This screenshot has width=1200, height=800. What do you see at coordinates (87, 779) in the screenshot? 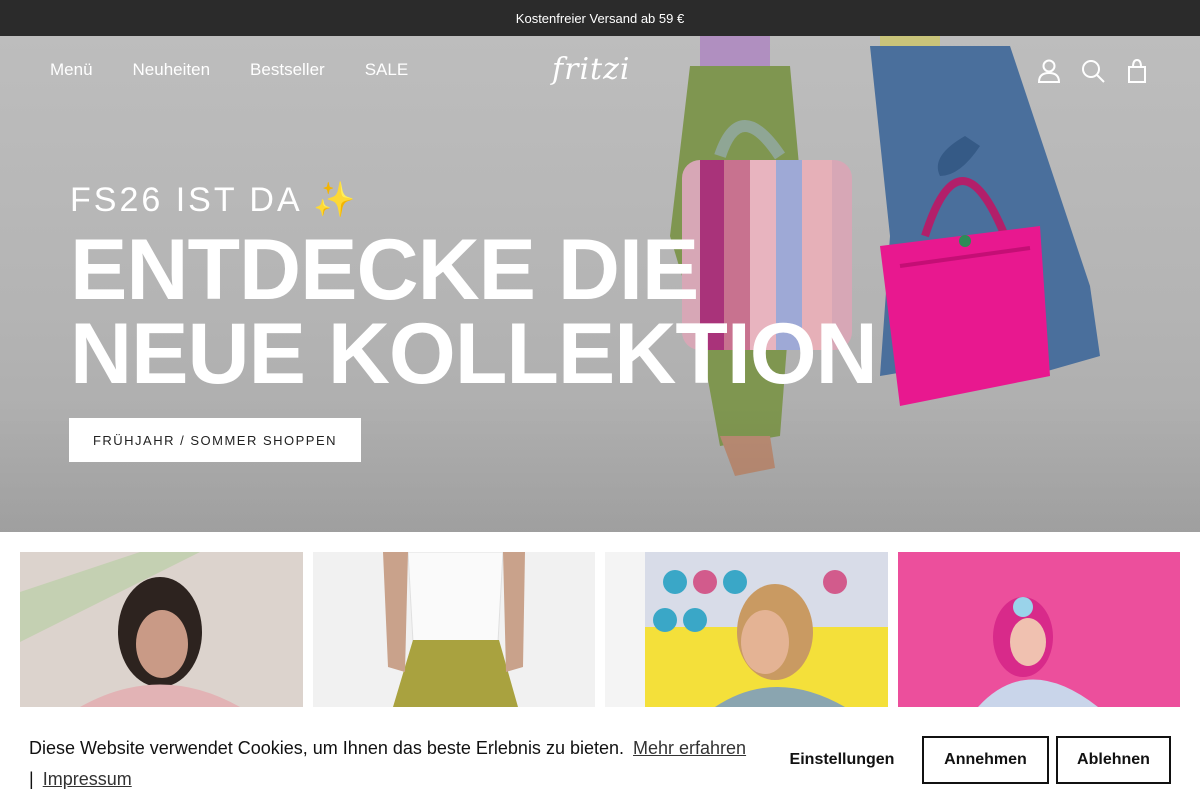
I see `imprint-link: Impressum` at bounding box center [87, 779].